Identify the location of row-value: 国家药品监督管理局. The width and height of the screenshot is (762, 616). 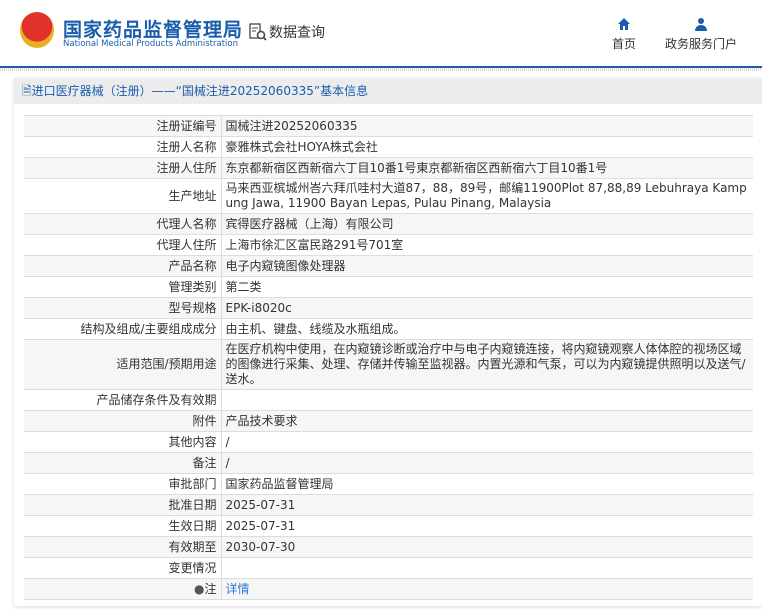
(487, 484).